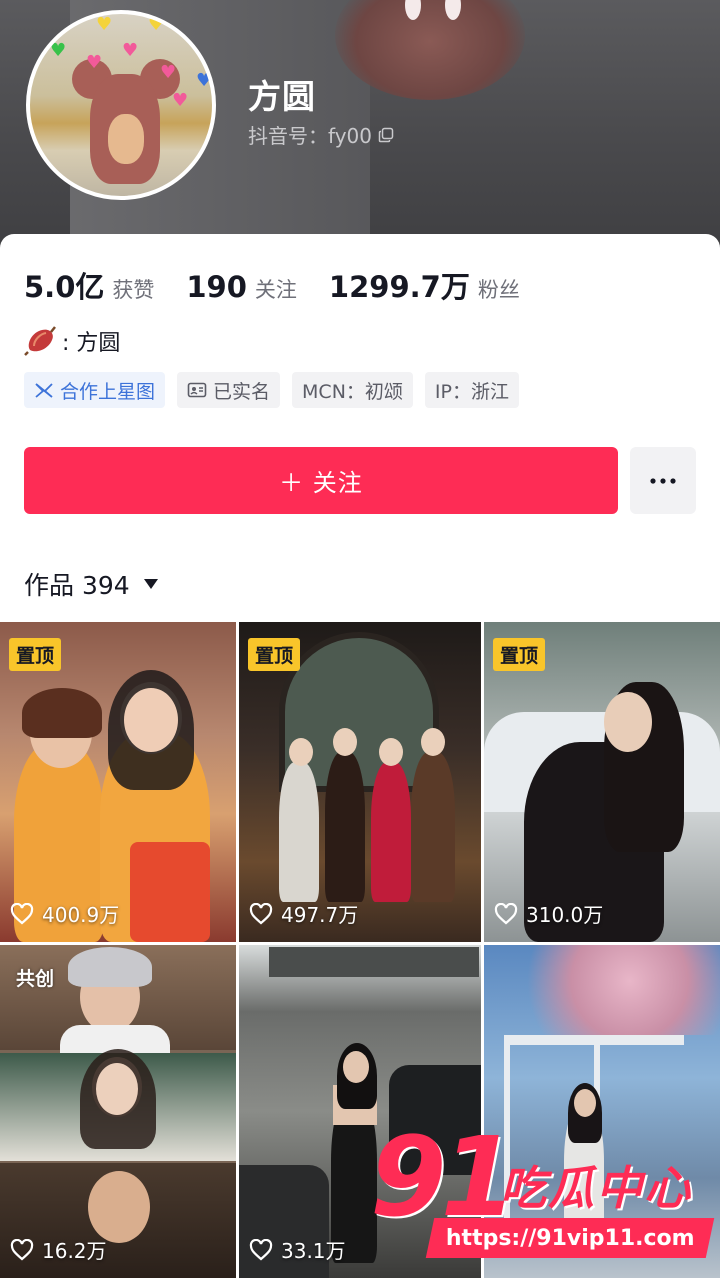  I want to click on tag-label: 已实名, so click(242, 391).